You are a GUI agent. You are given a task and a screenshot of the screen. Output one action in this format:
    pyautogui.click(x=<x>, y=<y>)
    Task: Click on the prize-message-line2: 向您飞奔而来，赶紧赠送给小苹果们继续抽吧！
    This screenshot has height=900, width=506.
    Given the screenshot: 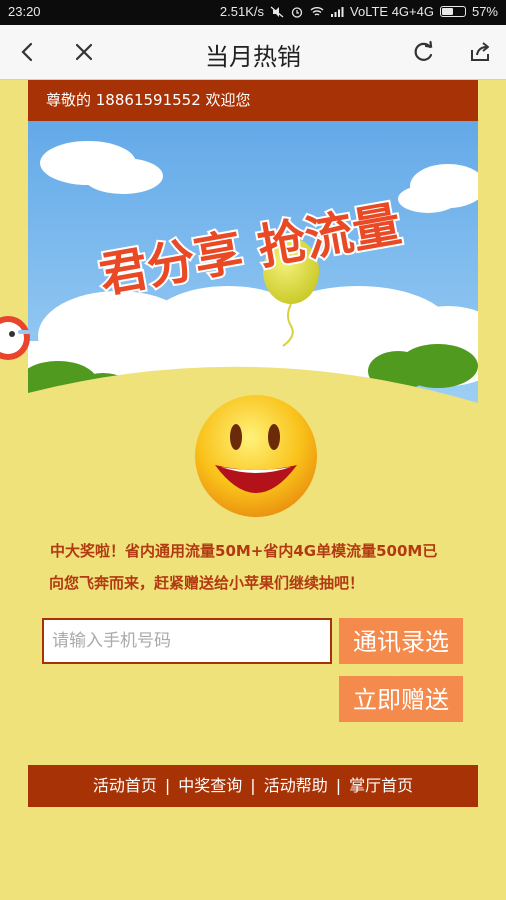 What is the action you would take?
    pyautogui.click(x=207, y=583)
    